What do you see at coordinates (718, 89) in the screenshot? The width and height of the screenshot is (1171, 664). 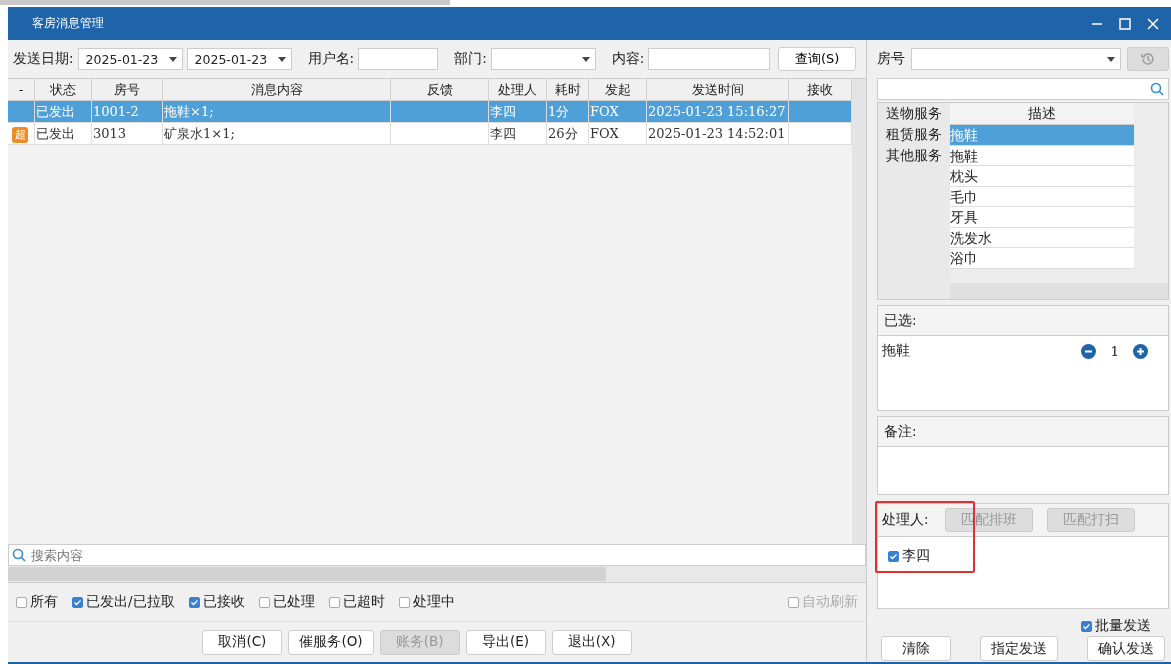 I see `column-header: 发送时间` at bounding box center [718, 89].